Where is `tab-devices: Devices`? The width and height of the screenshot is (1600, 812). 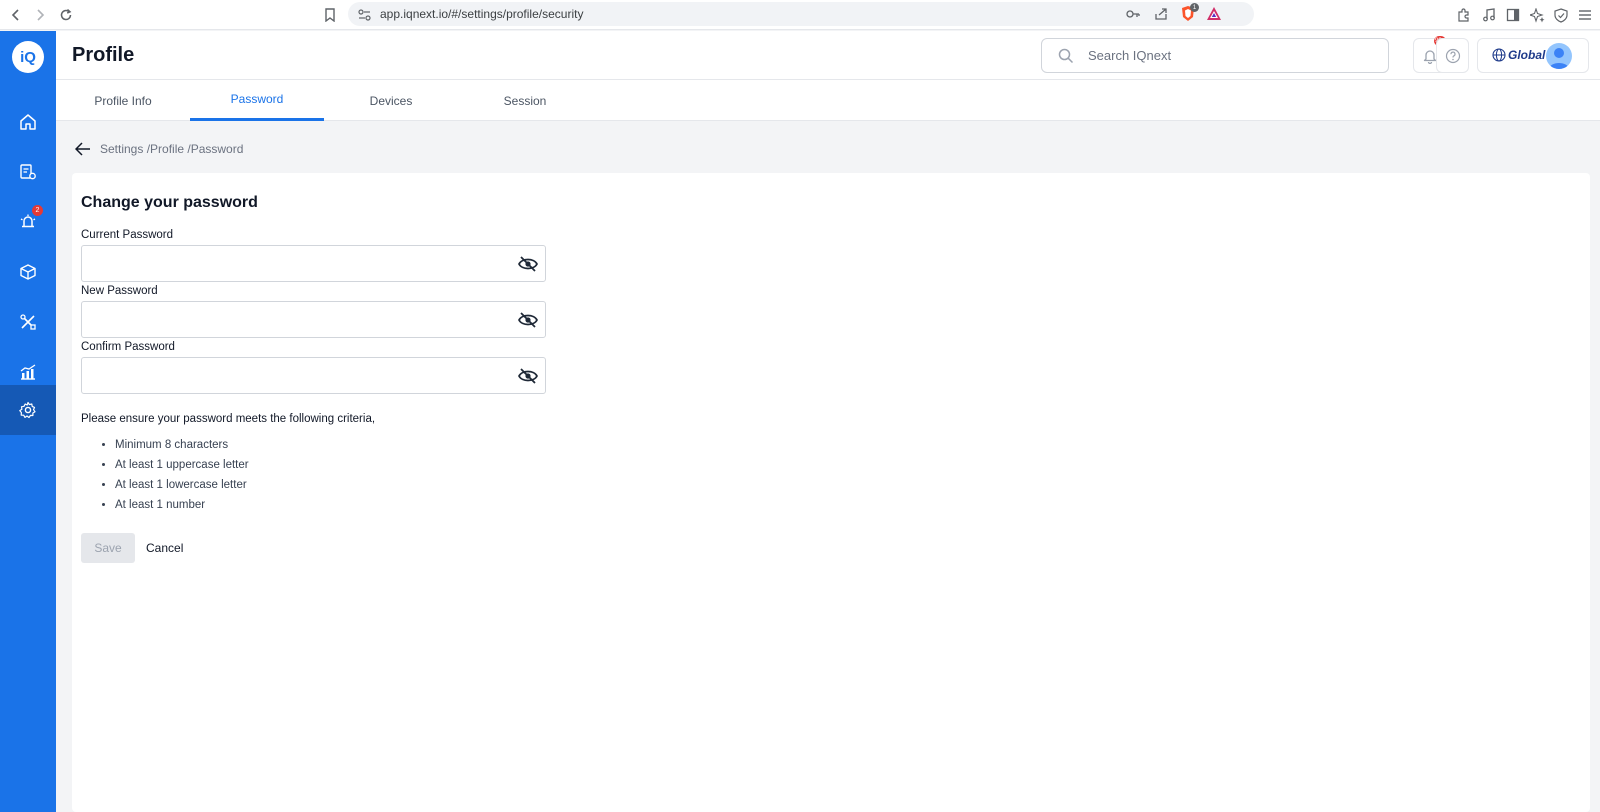
tab-devices: Devices is located at coordinates (391, 100).